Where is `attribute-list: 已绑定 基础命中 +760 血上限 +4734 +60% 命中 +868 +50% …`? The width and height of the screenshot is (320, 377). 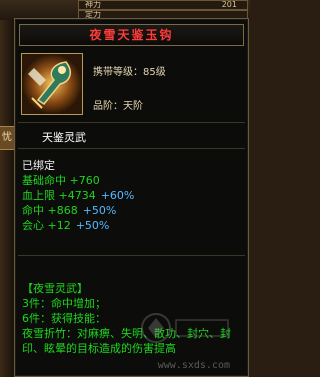 attribute-list: 已绑定 基础命中 +760 血上限 +4734 +60% 命中 +868 +50% … is located at coordinates (132, 195).